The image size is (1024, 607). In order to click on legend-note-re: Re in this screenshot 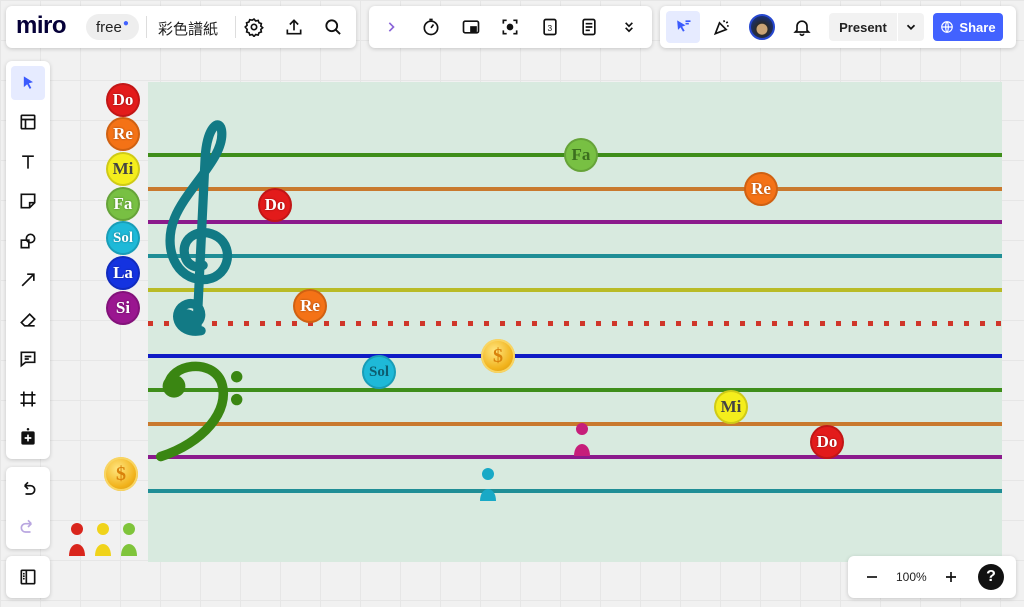, I will do `click(123, 134)`.